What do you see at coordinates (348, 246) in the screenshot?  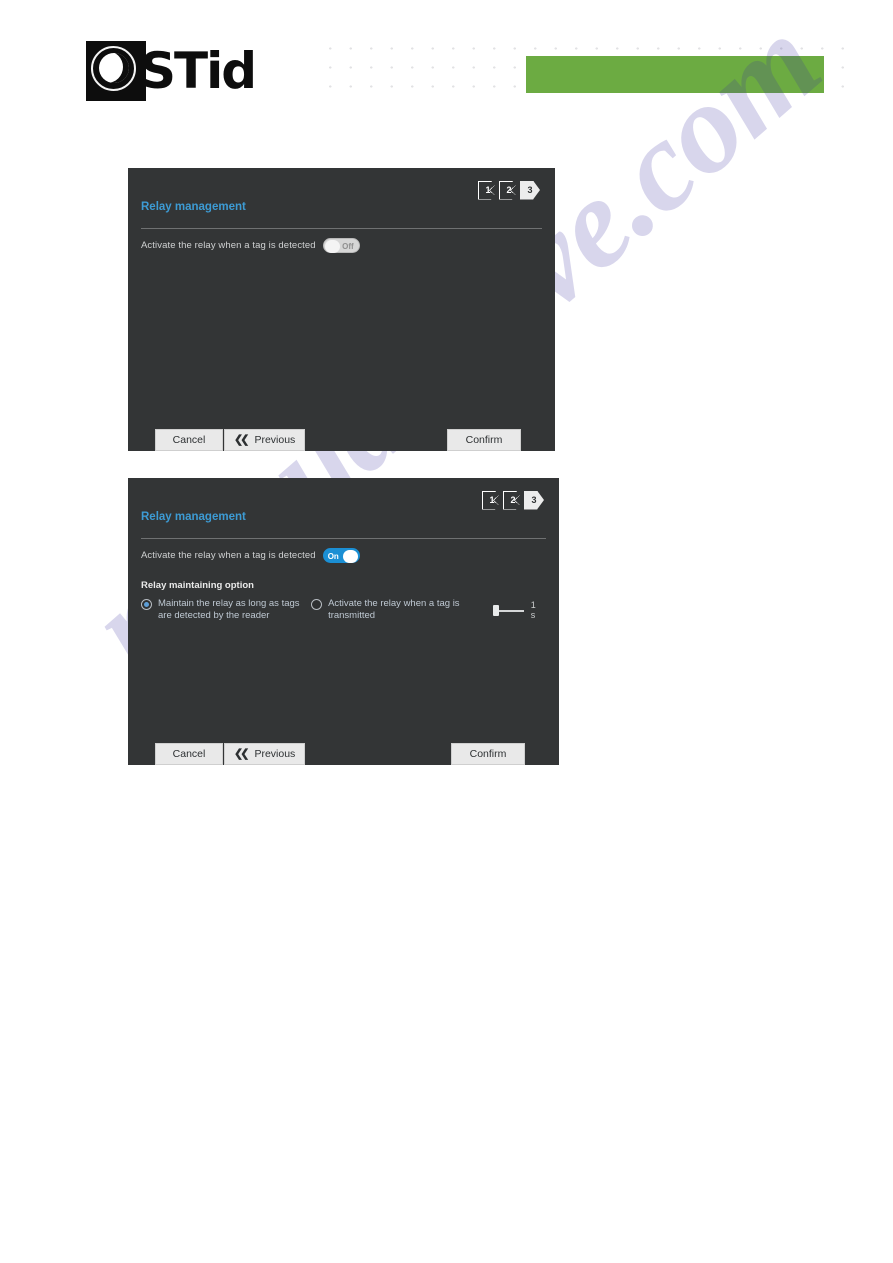 I see `relay-activate-toggle-state: Off` at bounding box center [348, 246].